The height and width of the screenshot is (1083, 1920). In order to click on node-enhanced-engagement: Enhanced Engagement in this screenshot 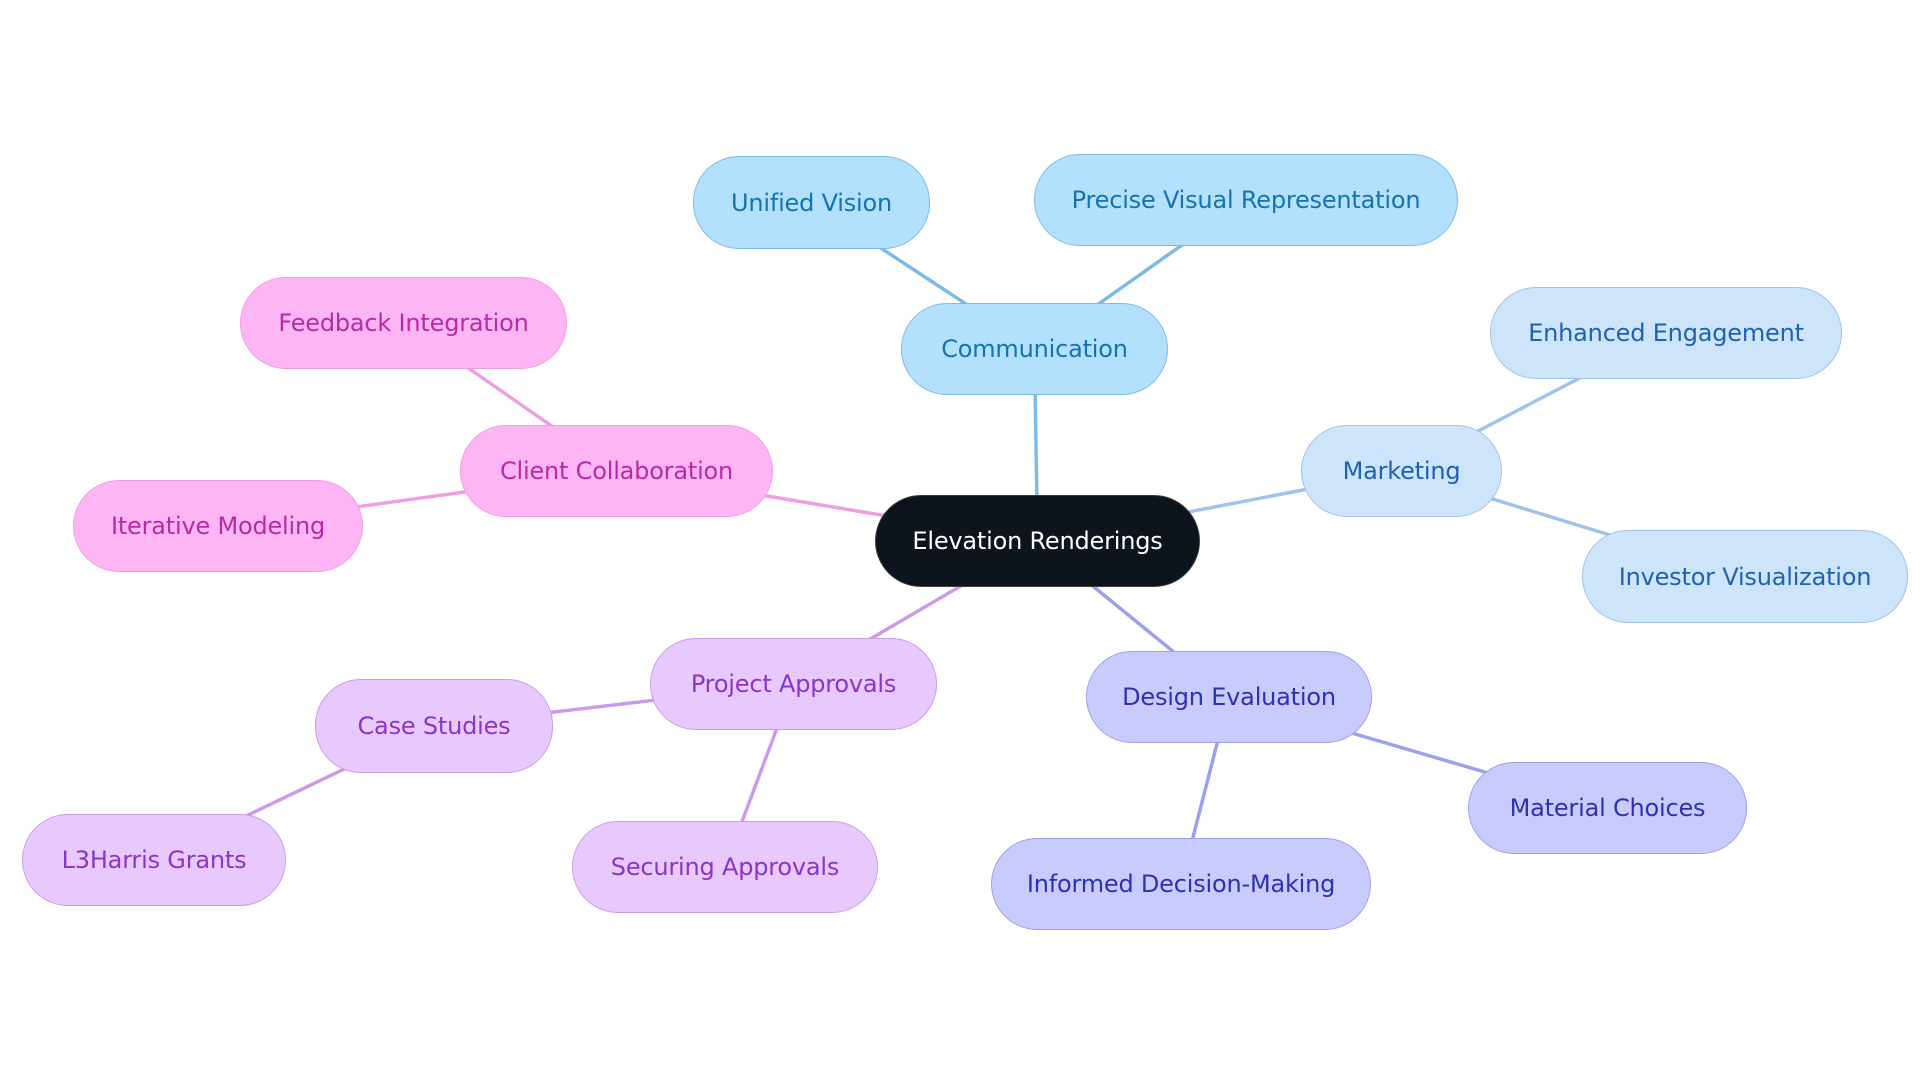, I will do `click(1666, 333)`.